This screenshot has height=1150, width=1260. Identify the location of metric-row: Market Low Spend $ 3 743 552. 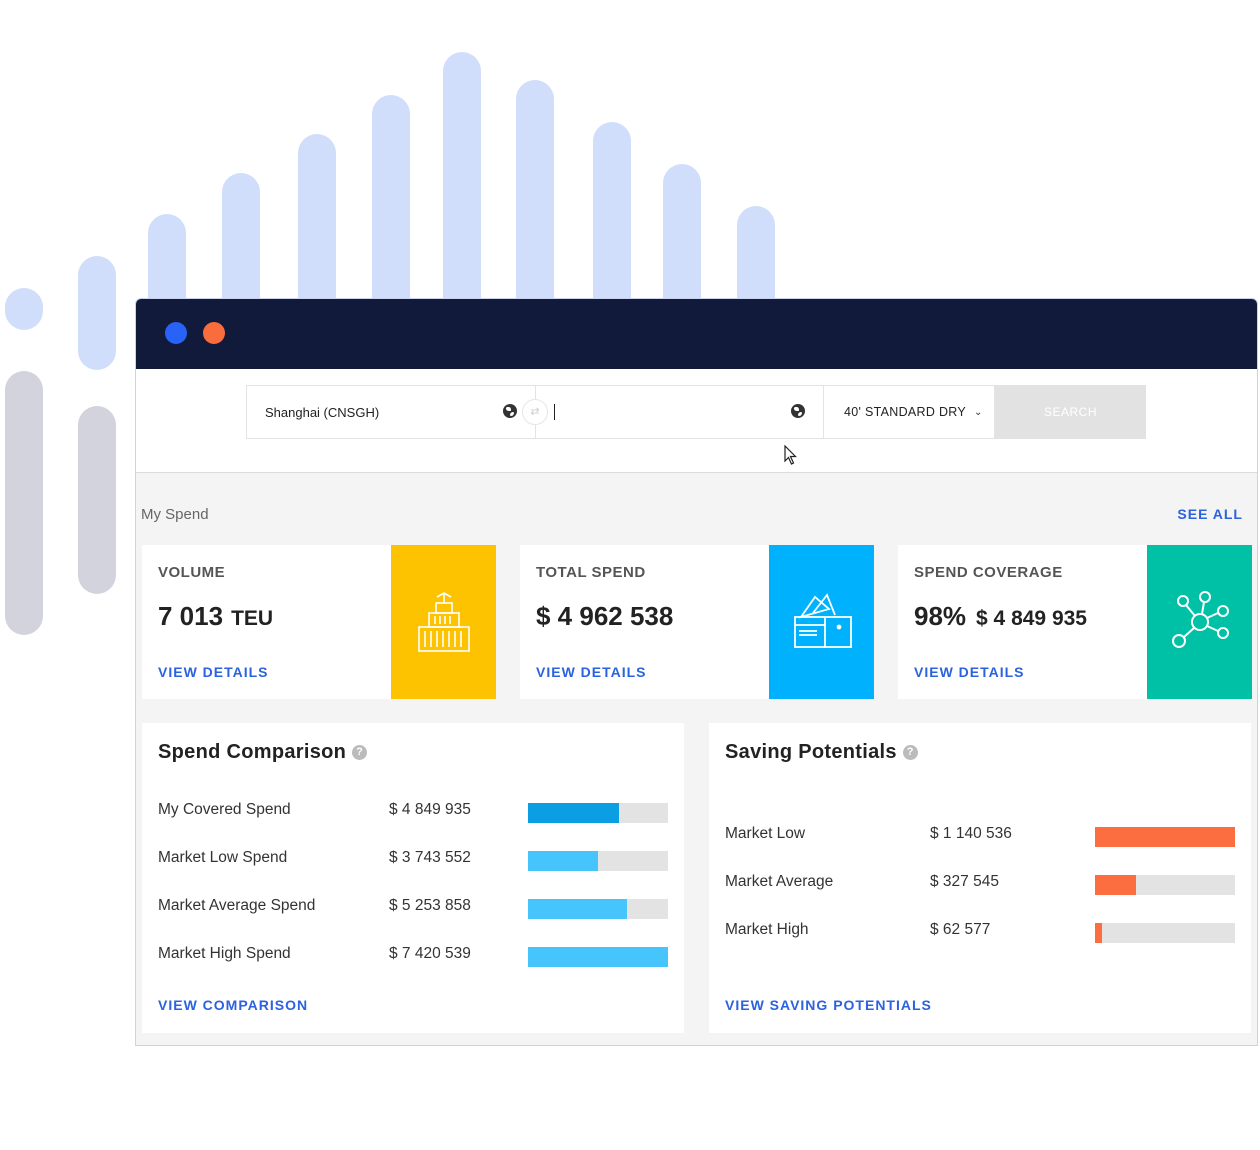
(413, 860).